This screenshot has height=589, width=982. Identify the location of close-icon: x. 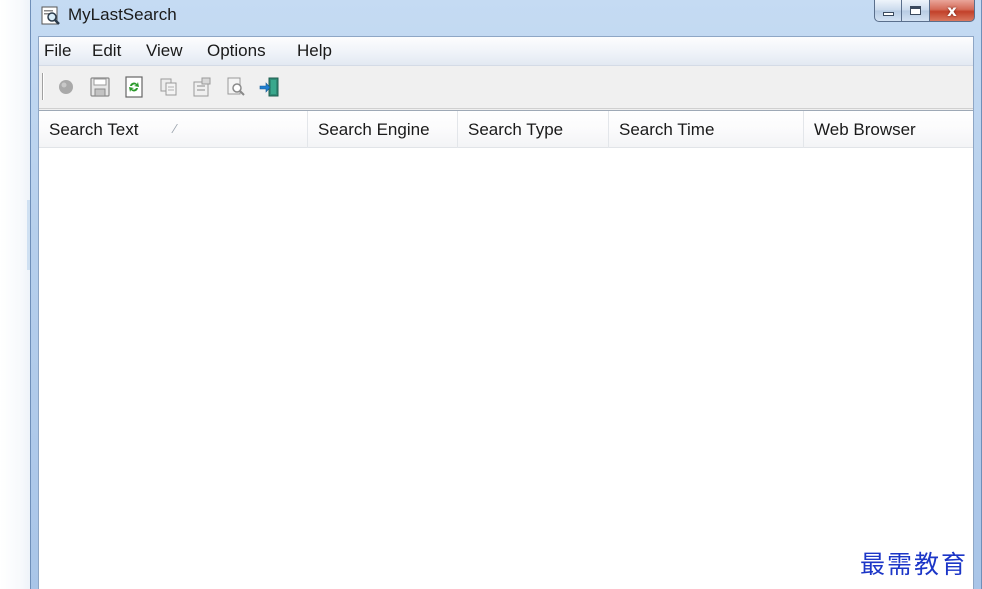
(952, 10).